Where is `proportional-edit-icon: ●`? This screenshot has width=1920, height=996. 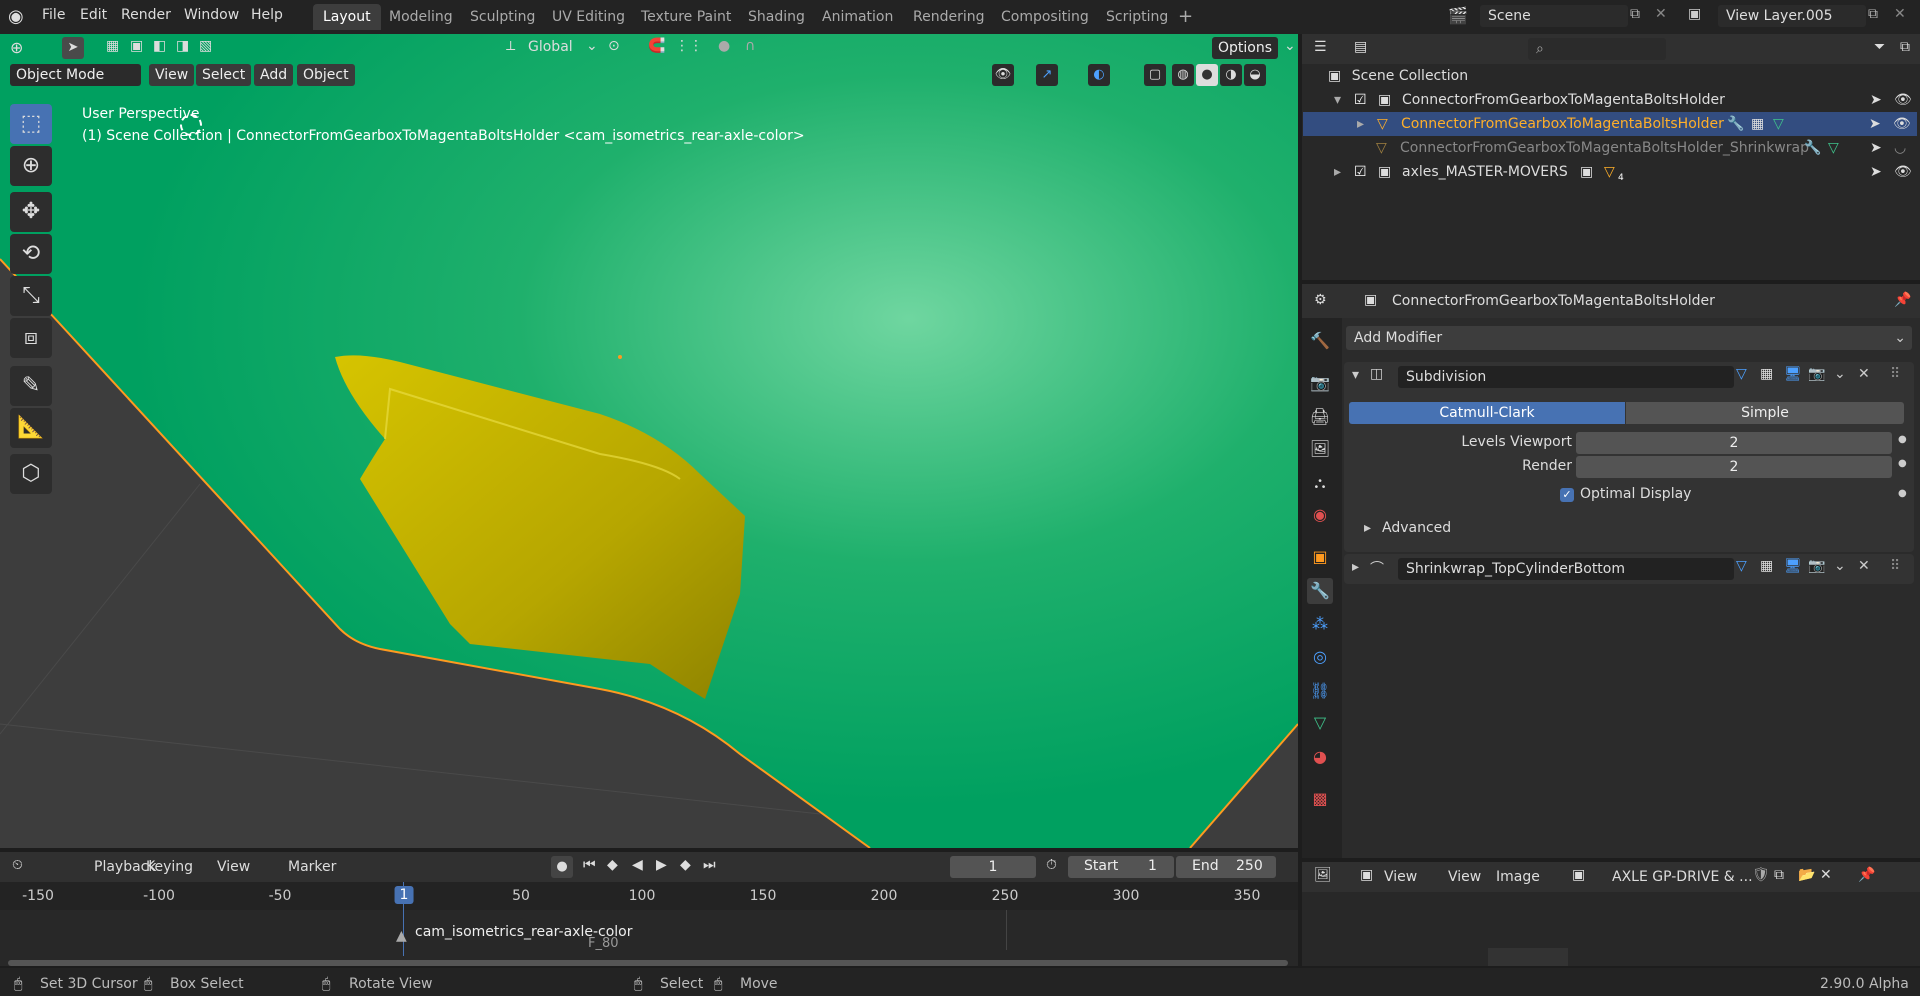
proportional-edit-icon: ● is located at coordinates (724, 46).